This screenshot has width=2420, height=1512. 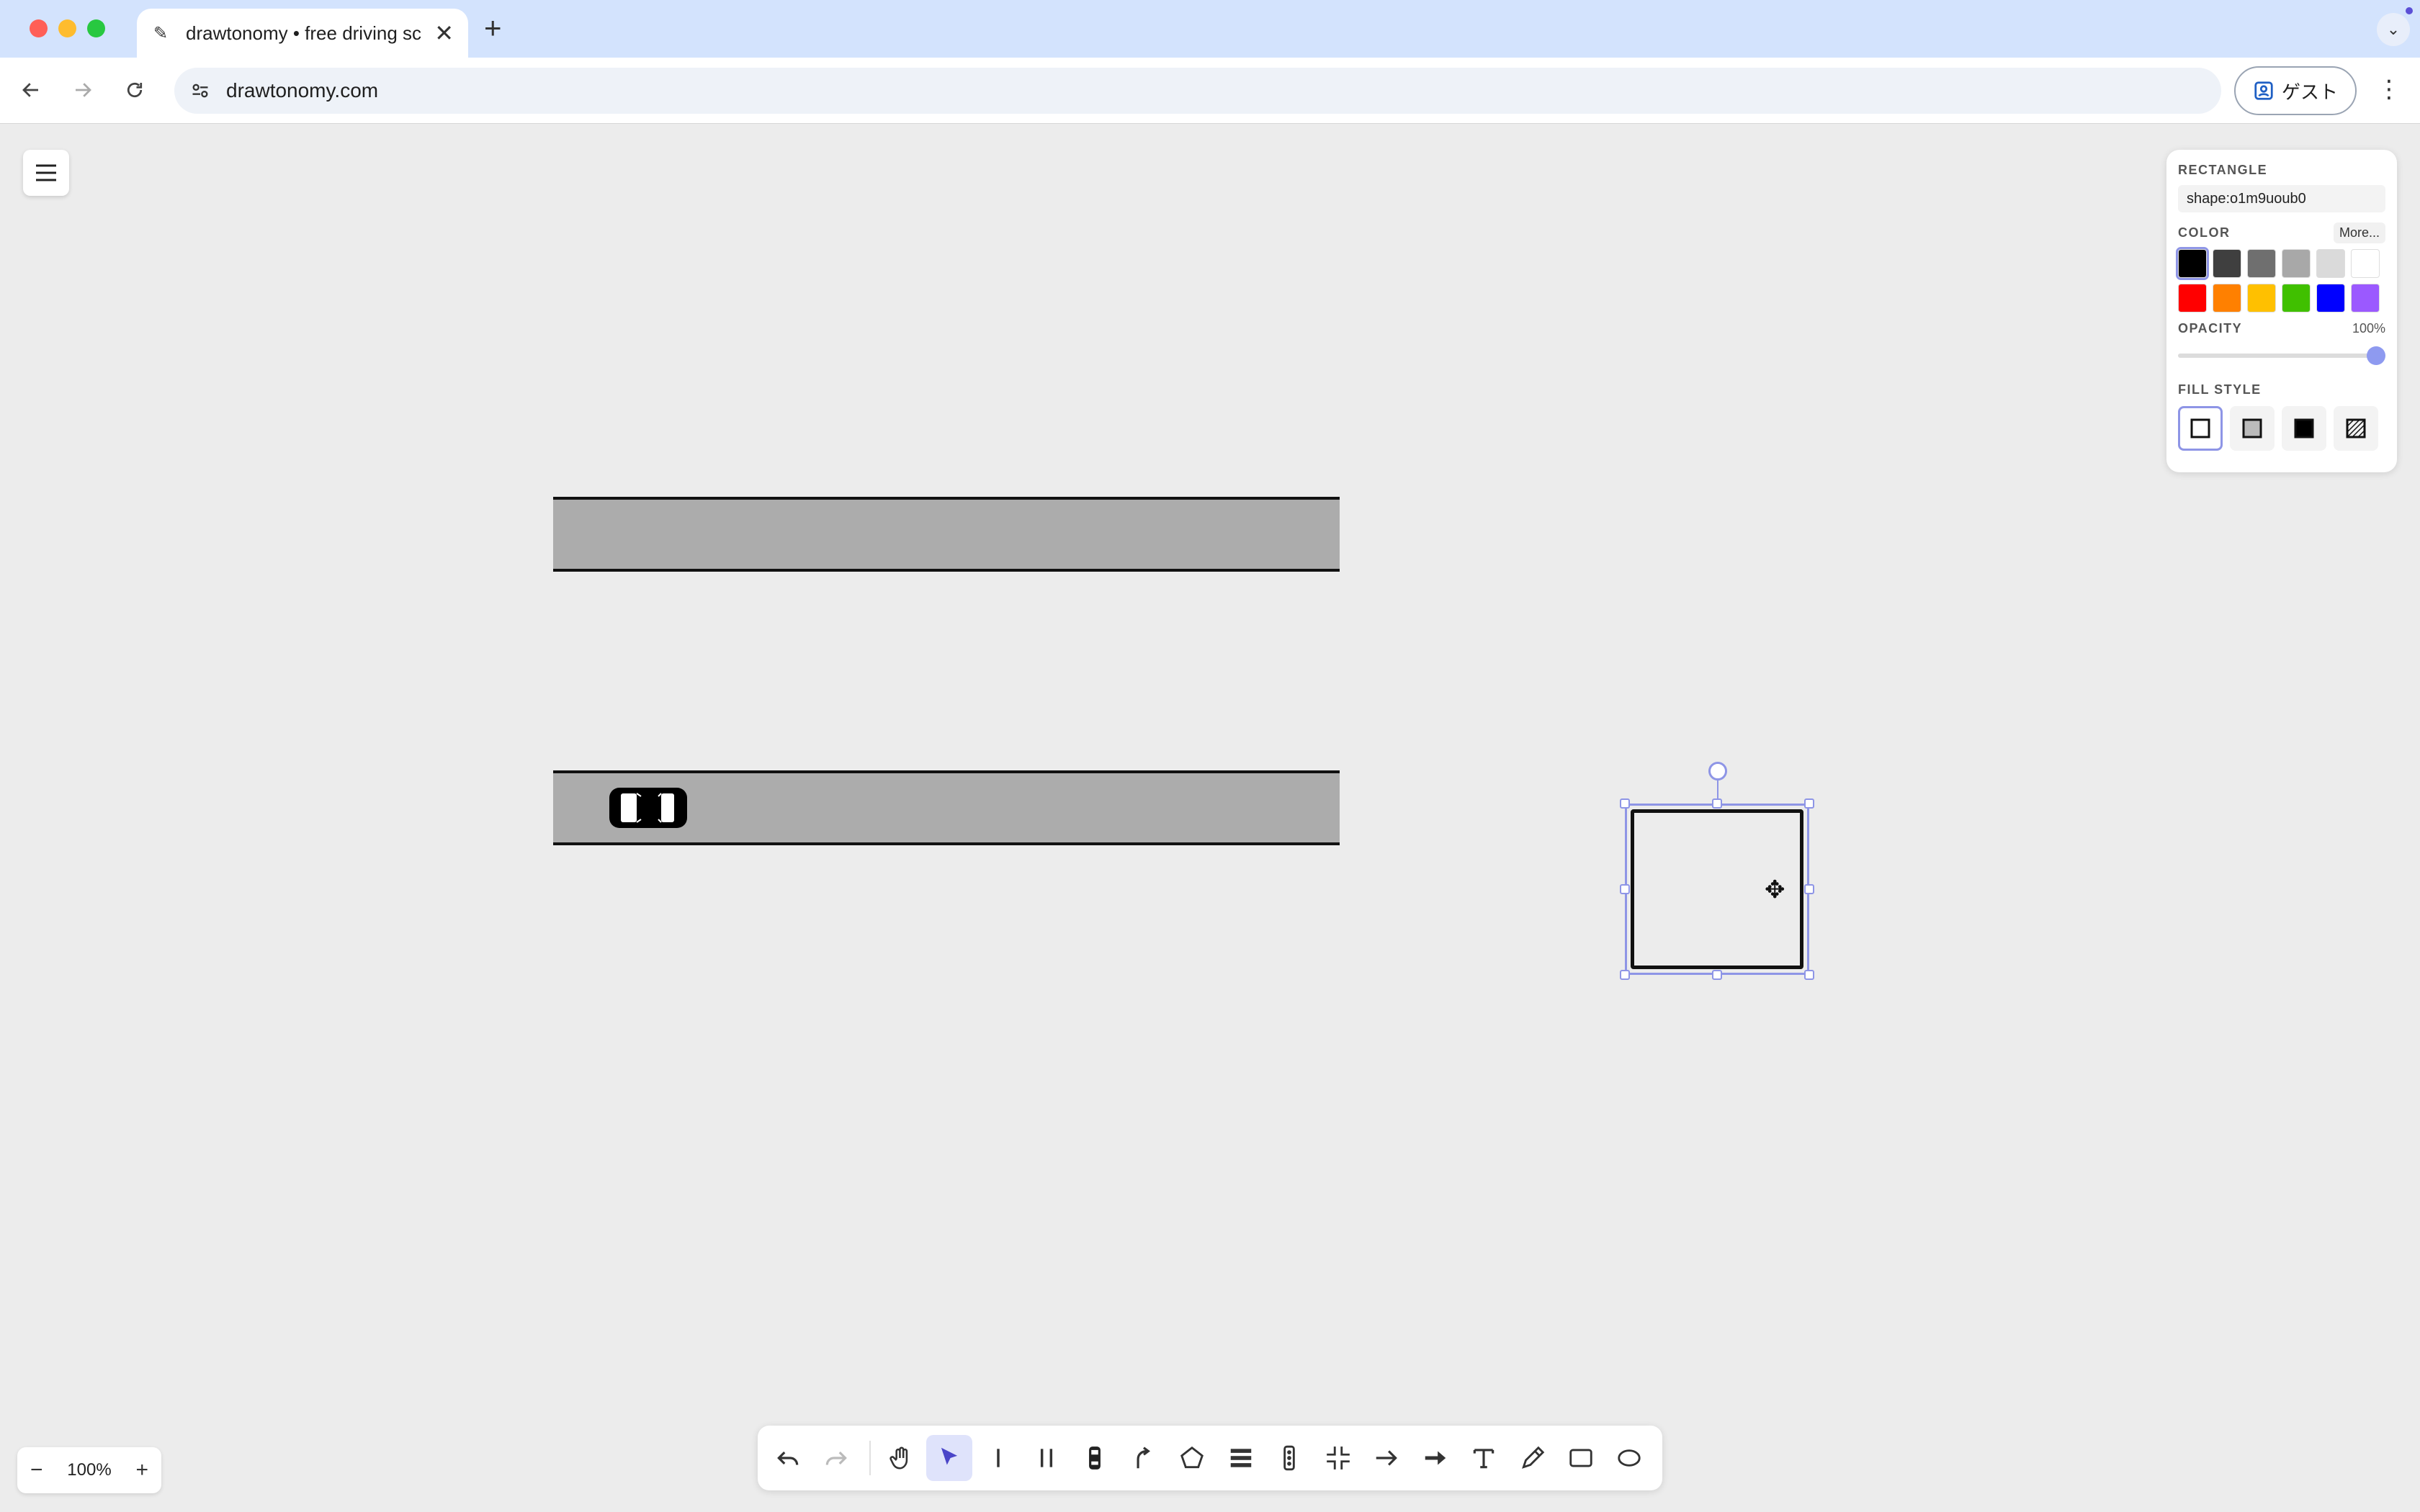 What do you see at coordinates (1809, 803) in the screenshot?
I see `resize-handle-ne` at bounding box center [1809, 803].